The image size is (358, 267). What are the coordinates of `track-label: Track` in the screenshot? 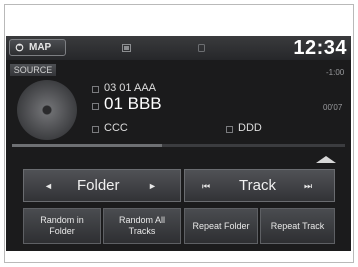 It's located at (257, 185).